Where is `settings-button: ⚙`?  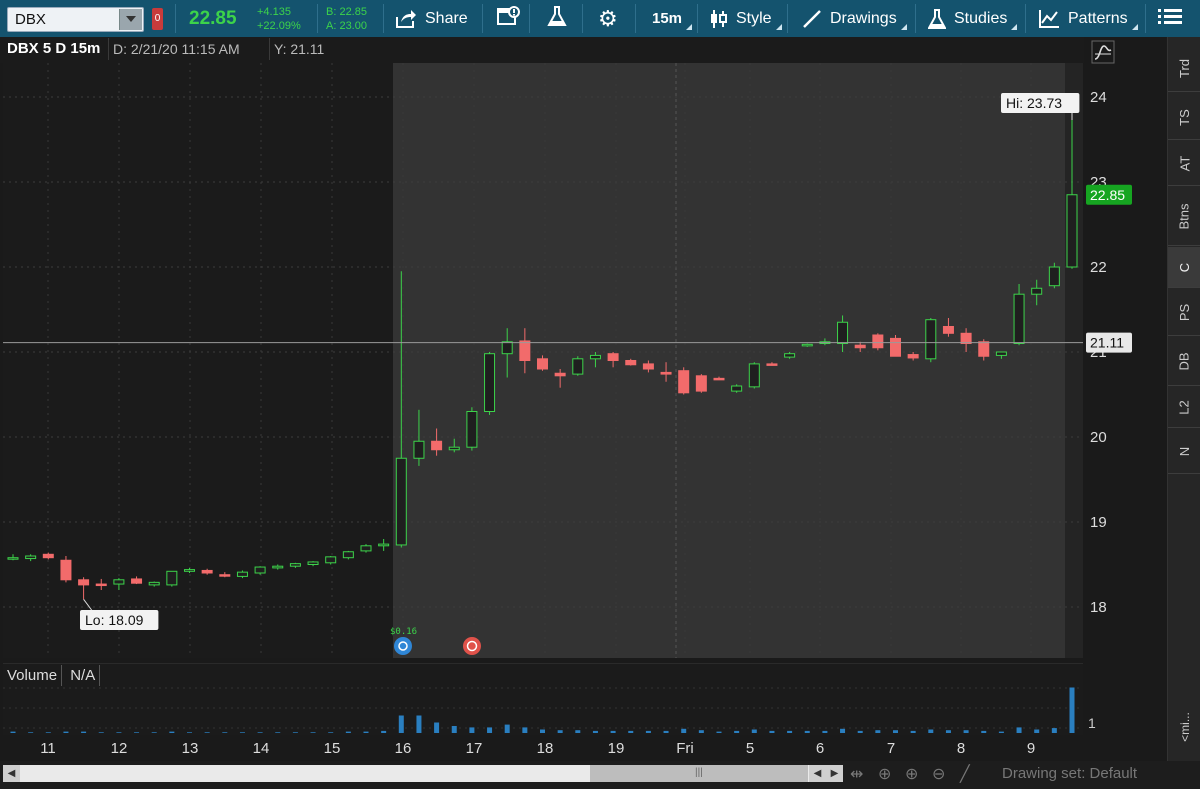
settings-button: ⚙ is located at coordinates (608, 18).